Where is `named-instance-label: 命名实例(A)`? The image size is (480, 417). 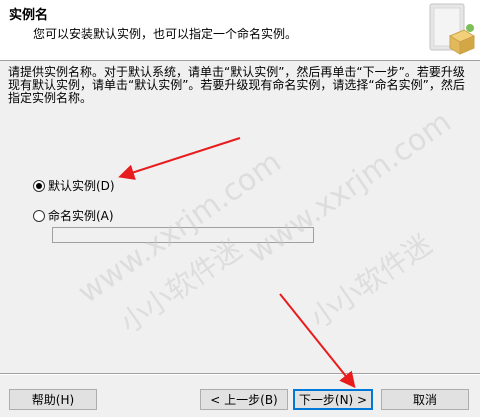 named-instance-label: 命名实例(A) is located at coordinates (81, 215).